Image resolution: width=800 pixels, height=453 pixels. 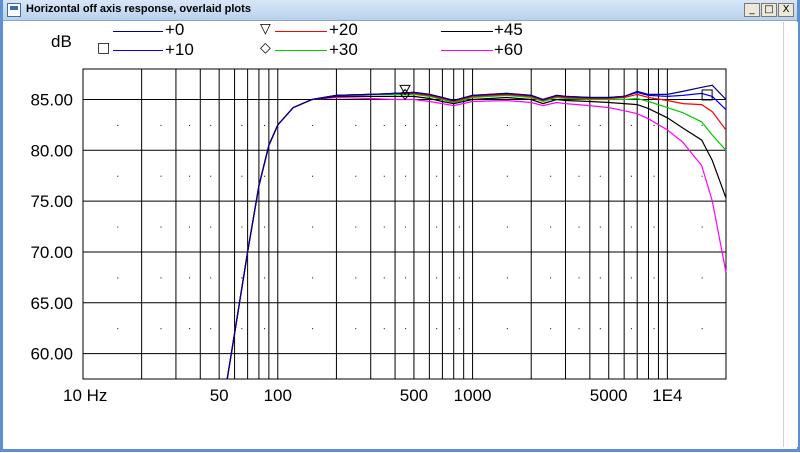 I want to click on x-tick-label: 100, so click(x=278, y=395).